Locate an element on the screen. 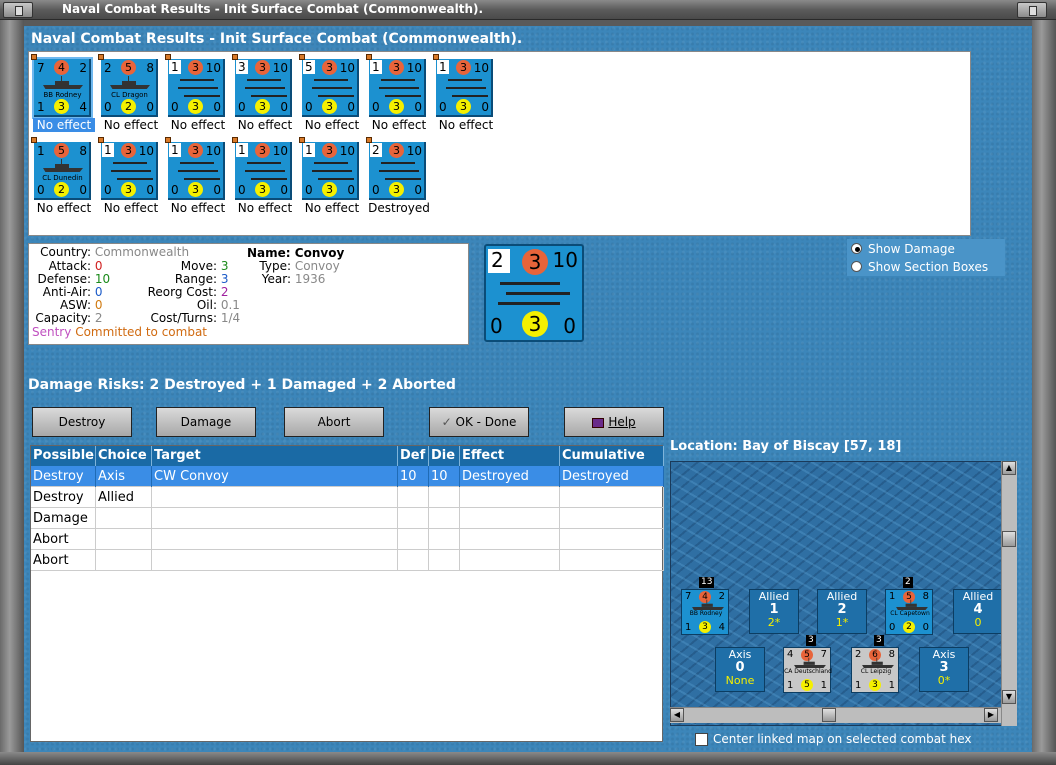 This screenshot has width=1056, height=765. ok-done-button: ✓ OK - Done is located at coordinates (479, 422).